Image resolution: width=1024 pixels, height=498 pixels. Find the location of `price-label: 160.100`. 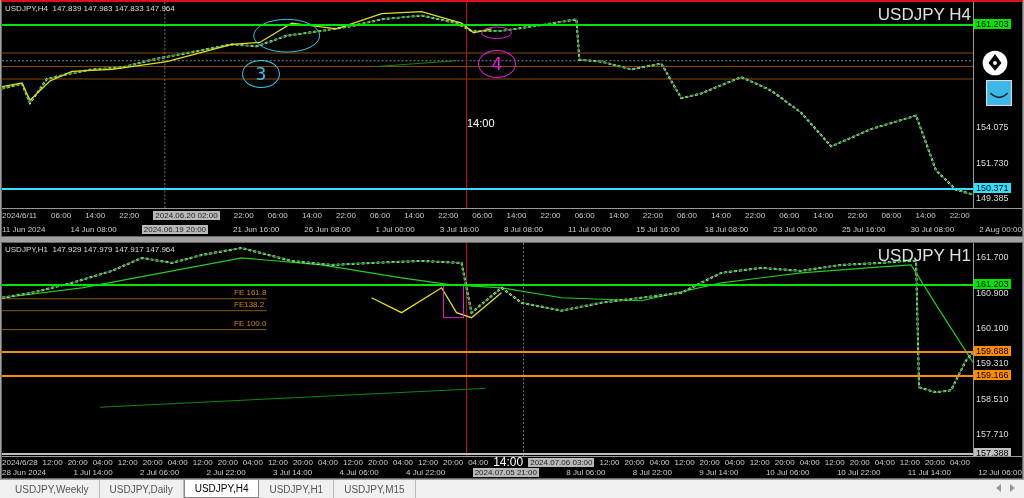

price-label: 160.100 is located at coordinates (992, 329).